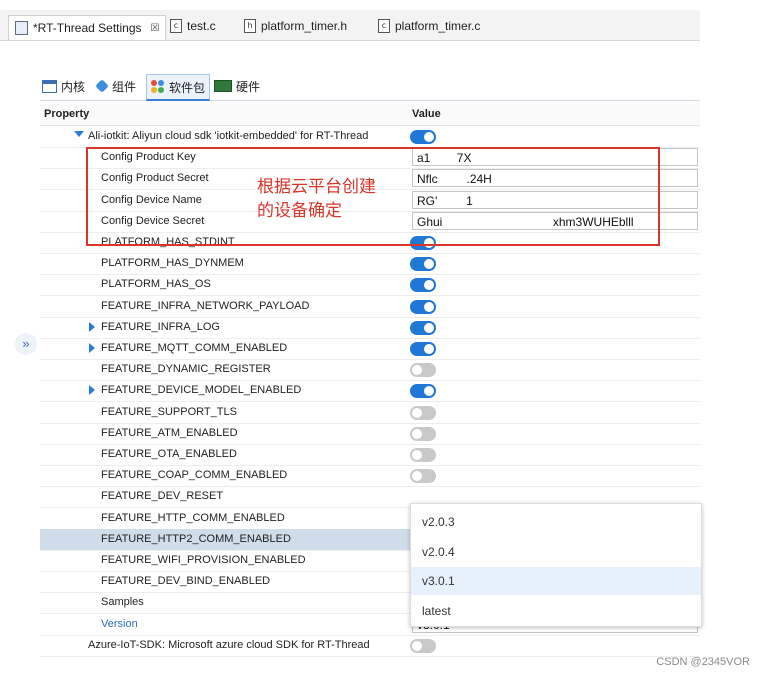 The image size is (762, 676). Describe the element at coordinates (556, 611) in the screenshot. I see `dropdown-option: latest` at that location.